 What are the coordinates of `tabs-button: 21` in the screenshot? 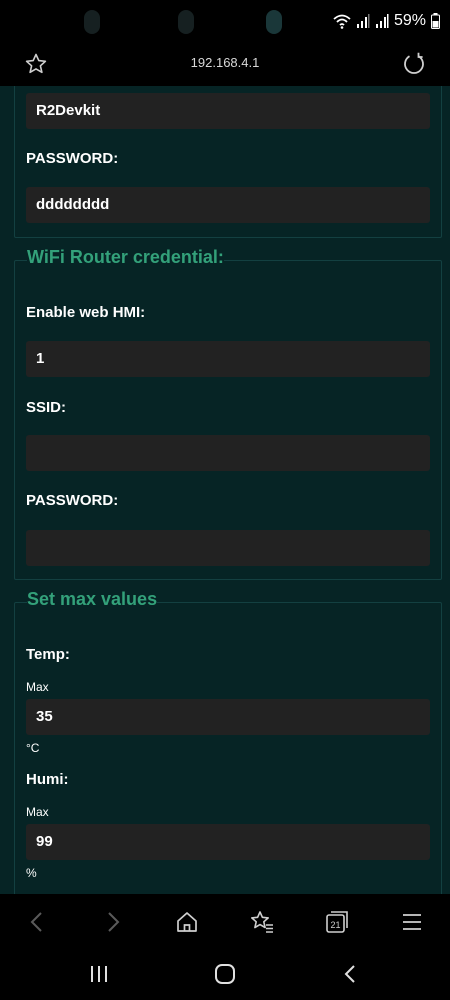 It's located at (337, 922).